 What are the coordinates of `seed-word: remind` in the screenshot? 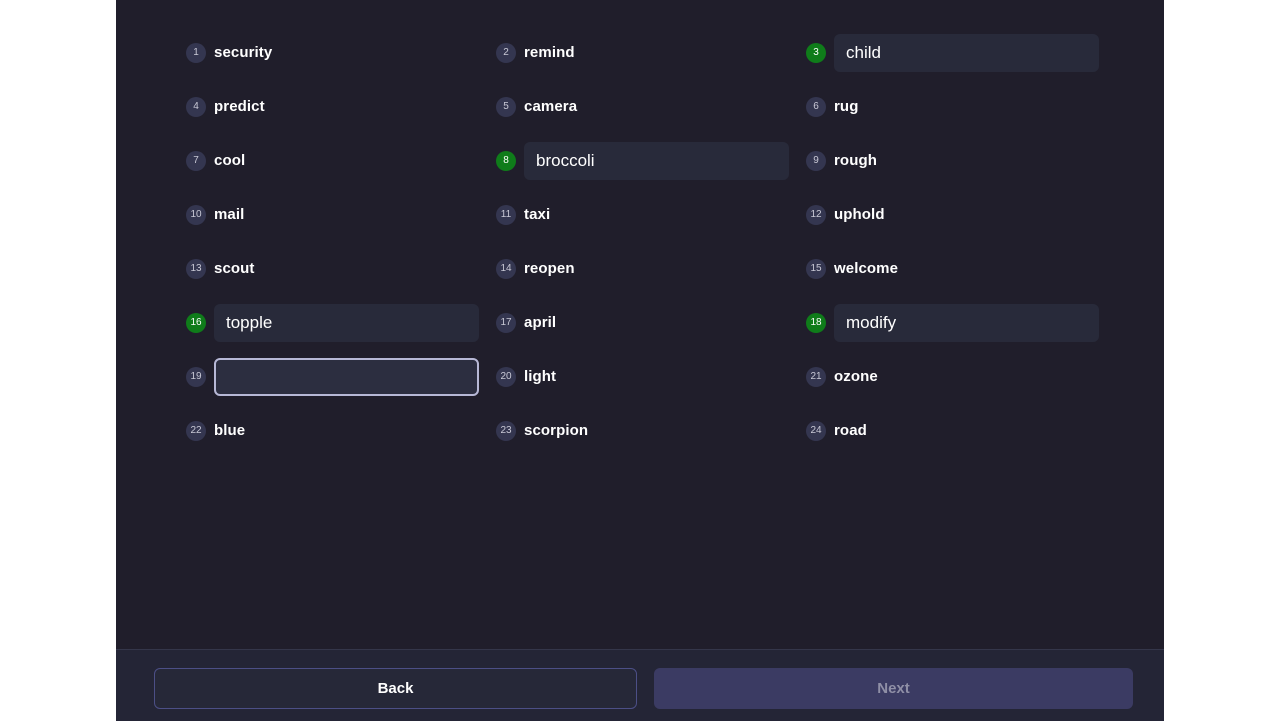 It's located at (549, 52).